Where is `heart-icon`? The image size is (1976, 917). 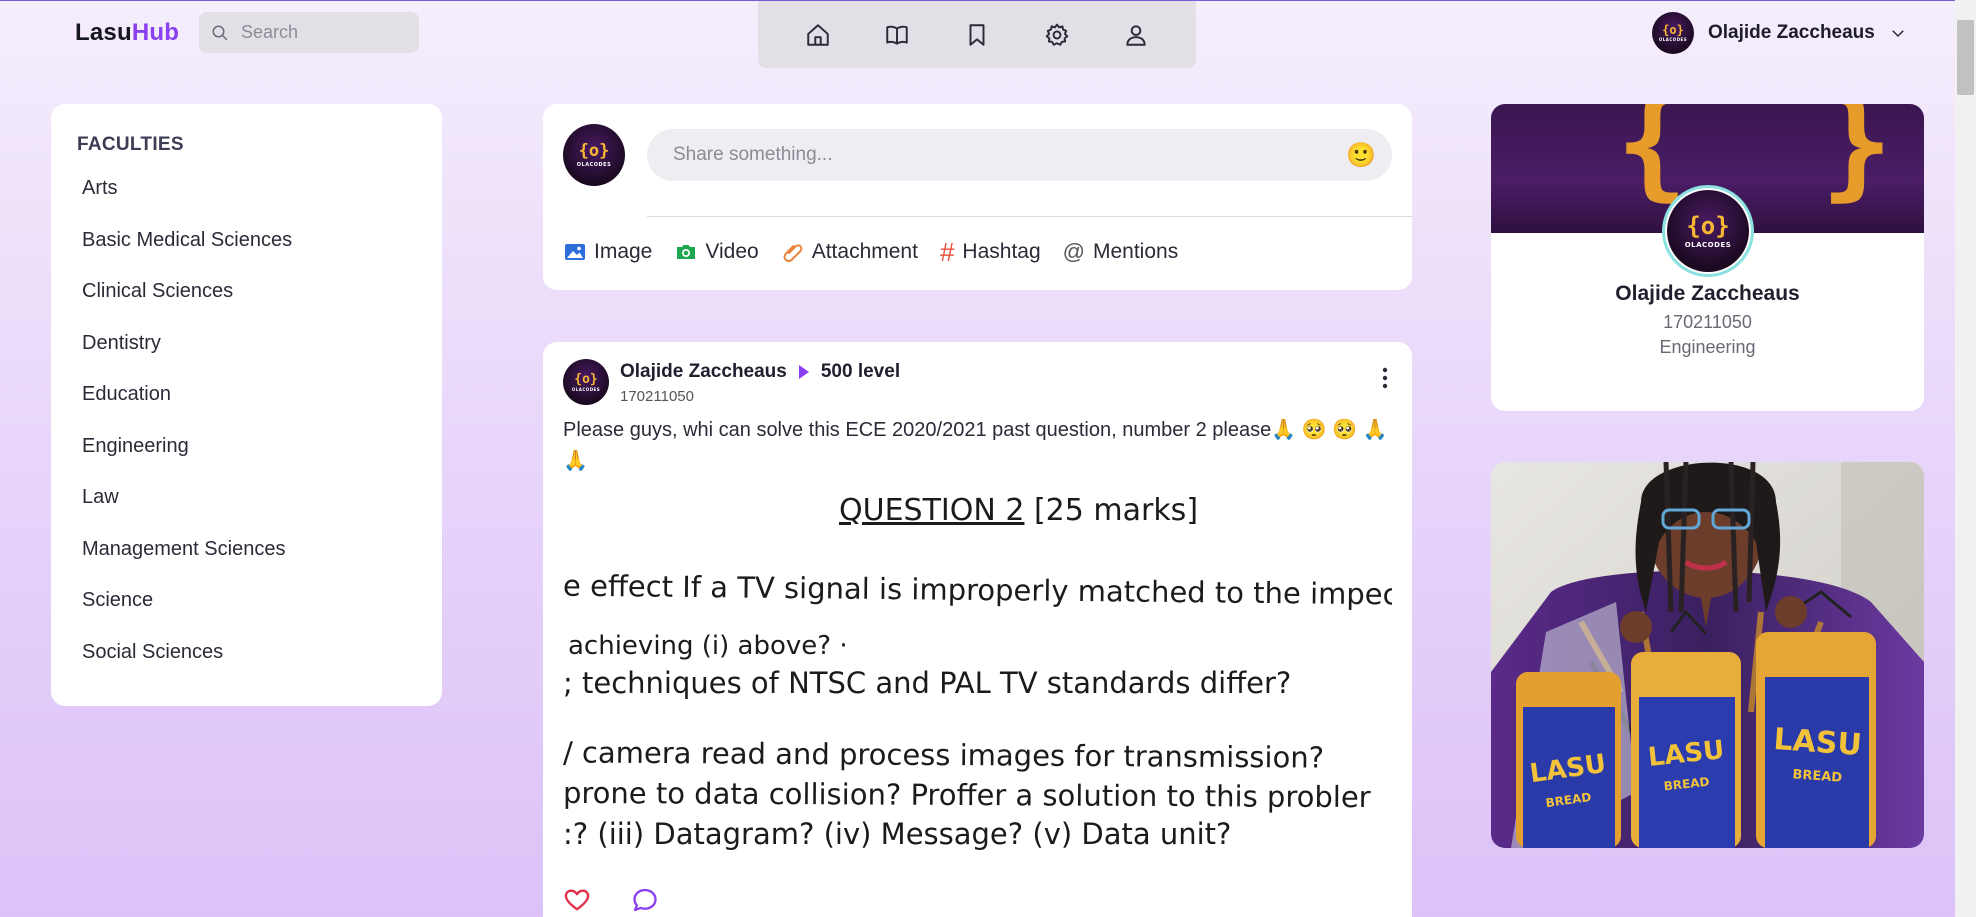
heart-icon is located at coordinates (577, 900).